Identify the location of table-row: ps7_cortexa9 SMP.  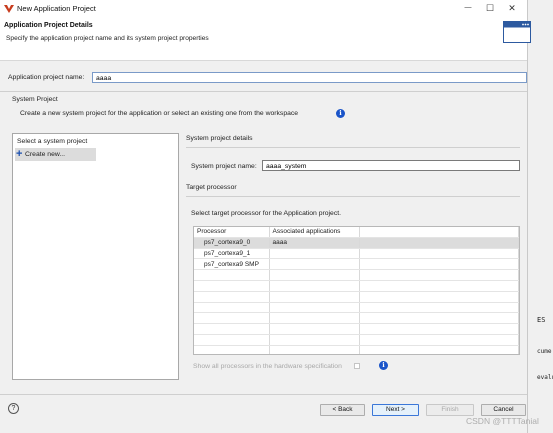
(356, 264).